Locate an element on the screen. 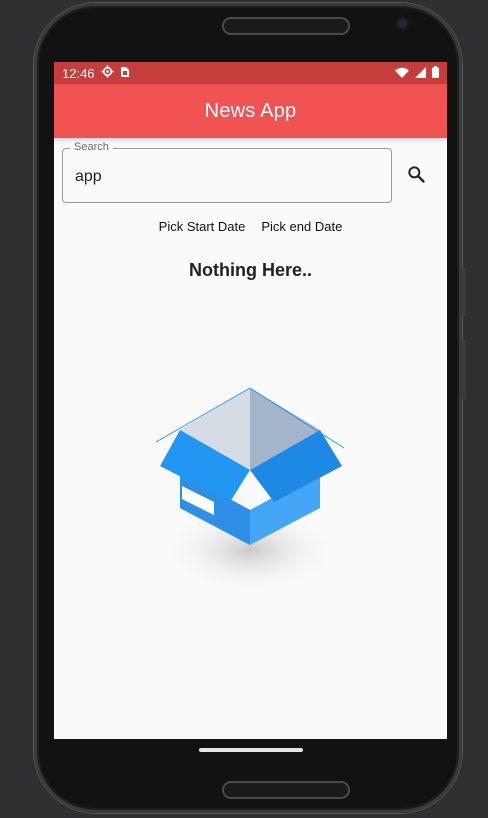  home-indicator is located at coordinates (251, 750).